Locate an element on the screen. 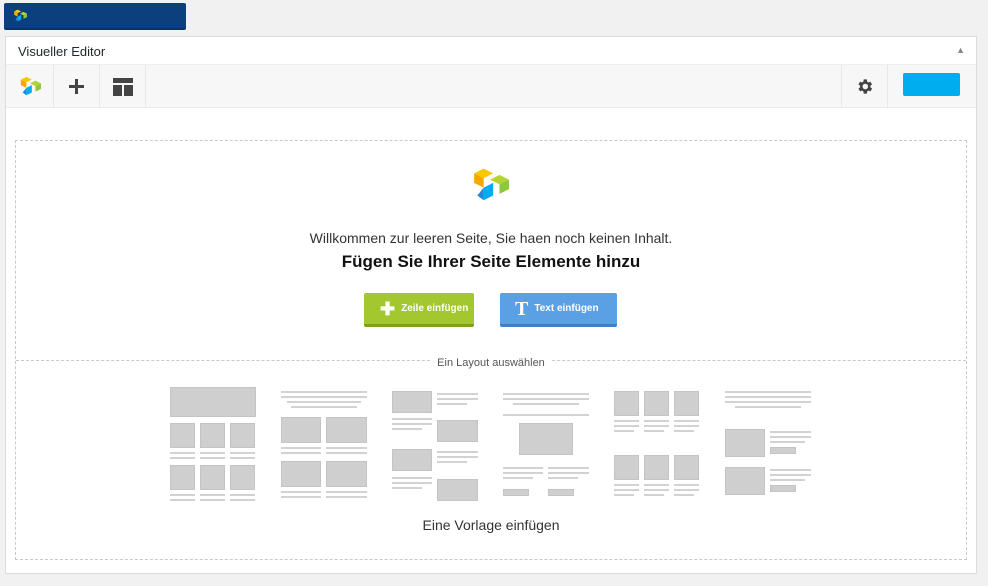 The image size is (988, 586). panel-title: Visueller Editor is located at coordinates (62, 51).